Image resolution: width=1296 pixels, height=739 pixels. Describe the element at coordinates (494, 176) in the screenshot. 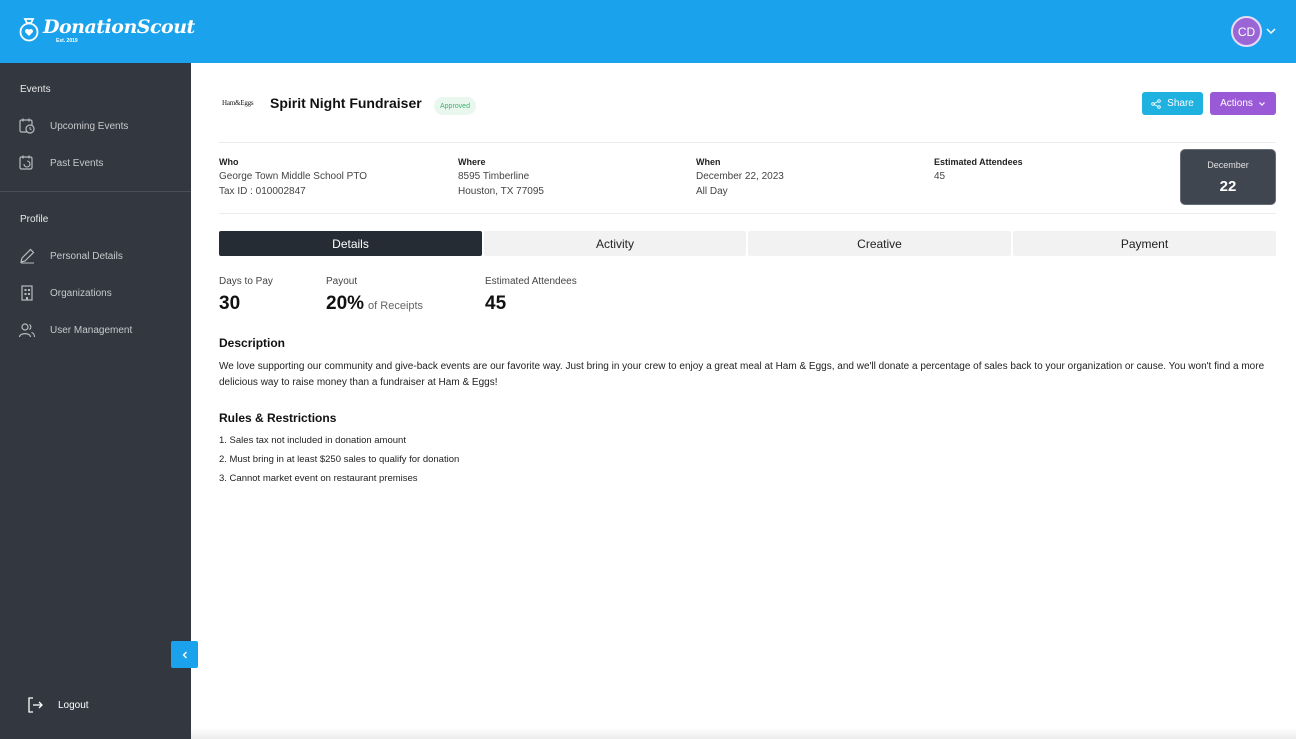

I see `where-address-line1: 8595 Timberline` at that location.